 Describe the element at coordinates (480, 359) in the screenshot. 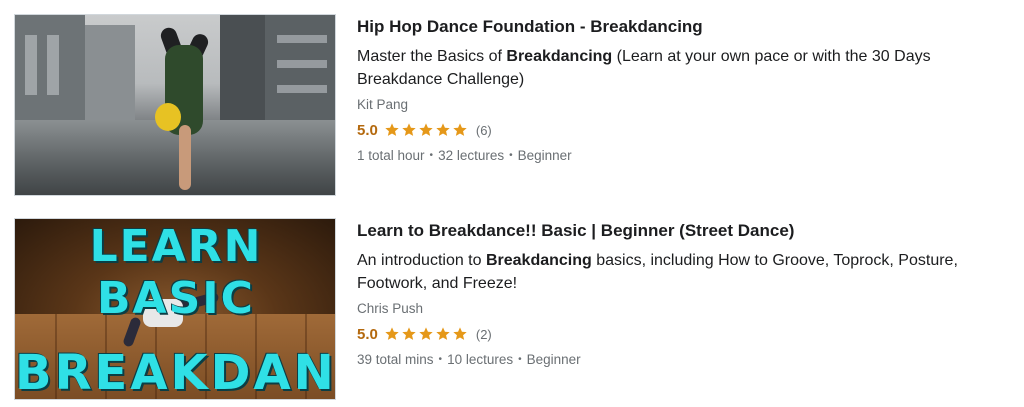

I see `lecture-count: 10 lectures` at that location.